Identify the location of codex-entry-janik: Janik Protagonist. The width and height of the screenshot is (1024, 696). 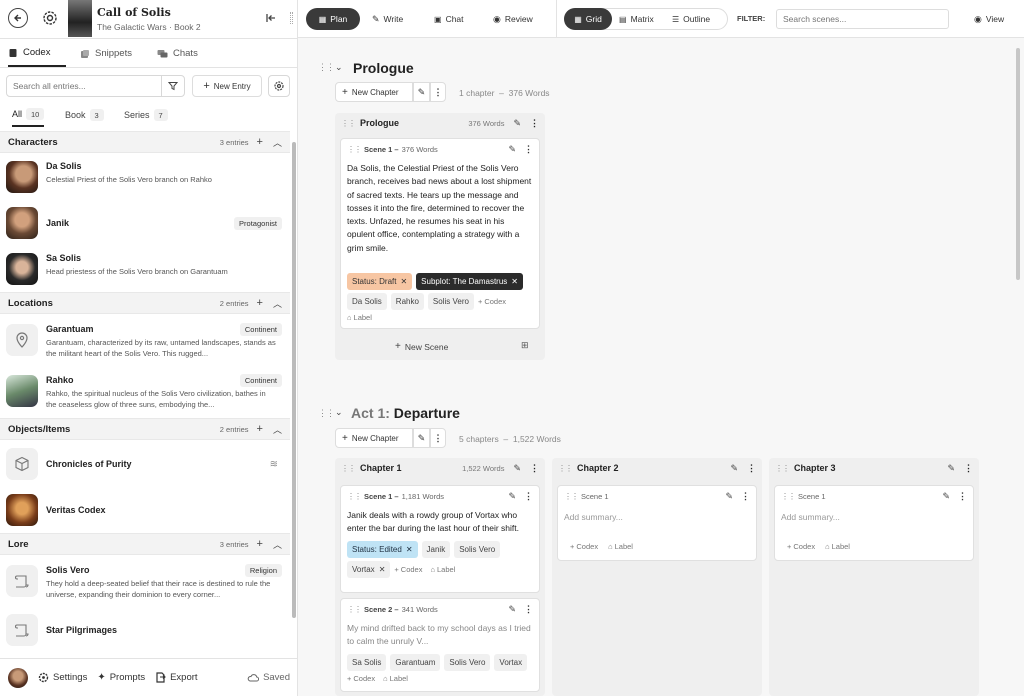
(145, 223).